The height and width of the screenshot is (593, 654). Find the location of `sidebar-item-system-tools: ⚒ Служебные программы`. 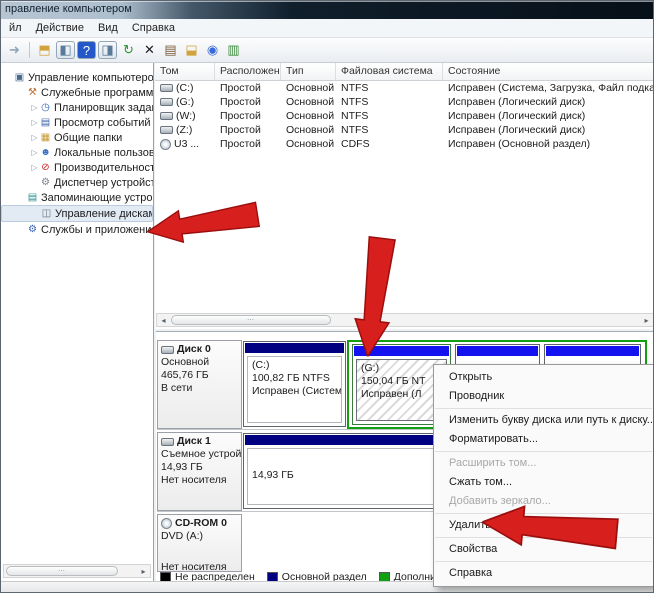

sidebar-item-system-tools: ⚒ Служебные программы is located at coordinates (77, 92).